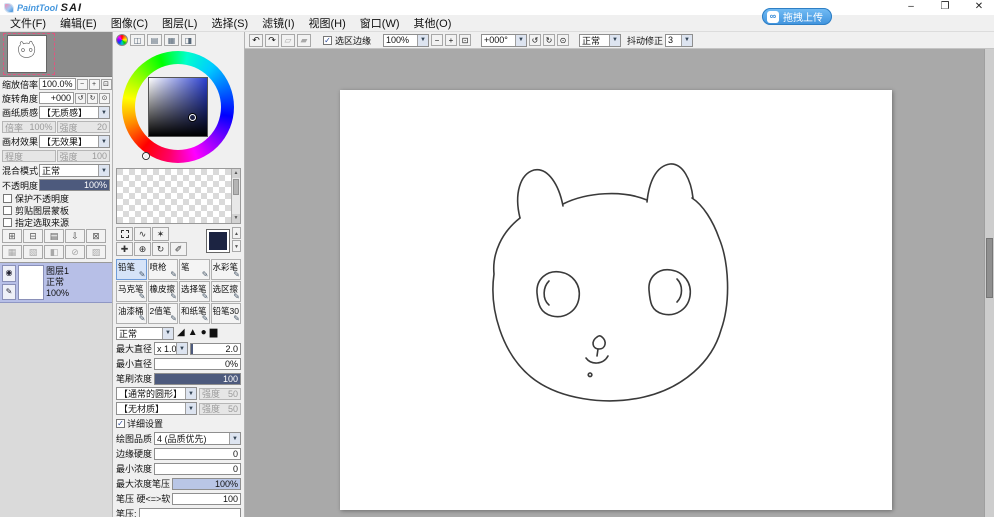 This screenshot has width=994, height=517. What do you see at coordinates (171, 348) in the screenshot?
I see `diameter-unit-select: x 1.0 ▼` at bounding box center [171, 348].